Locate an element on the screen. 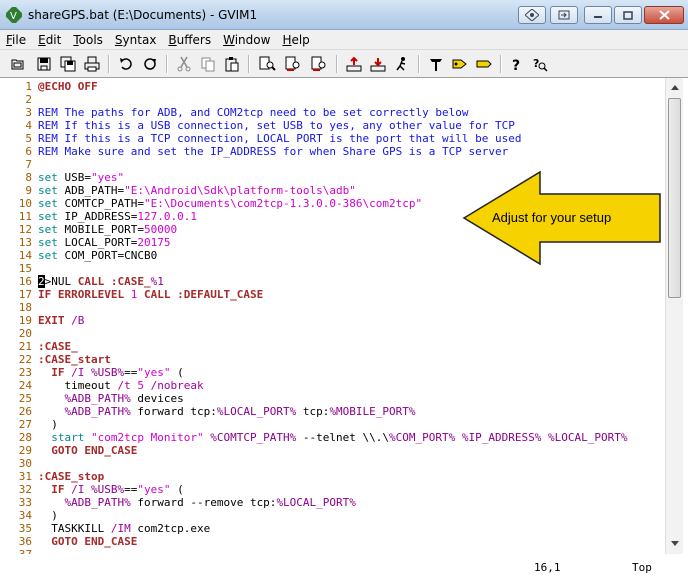 Image resolution: width=688 pixels, height=586 pixels. maximize-button is located at coordinates (628, 15).